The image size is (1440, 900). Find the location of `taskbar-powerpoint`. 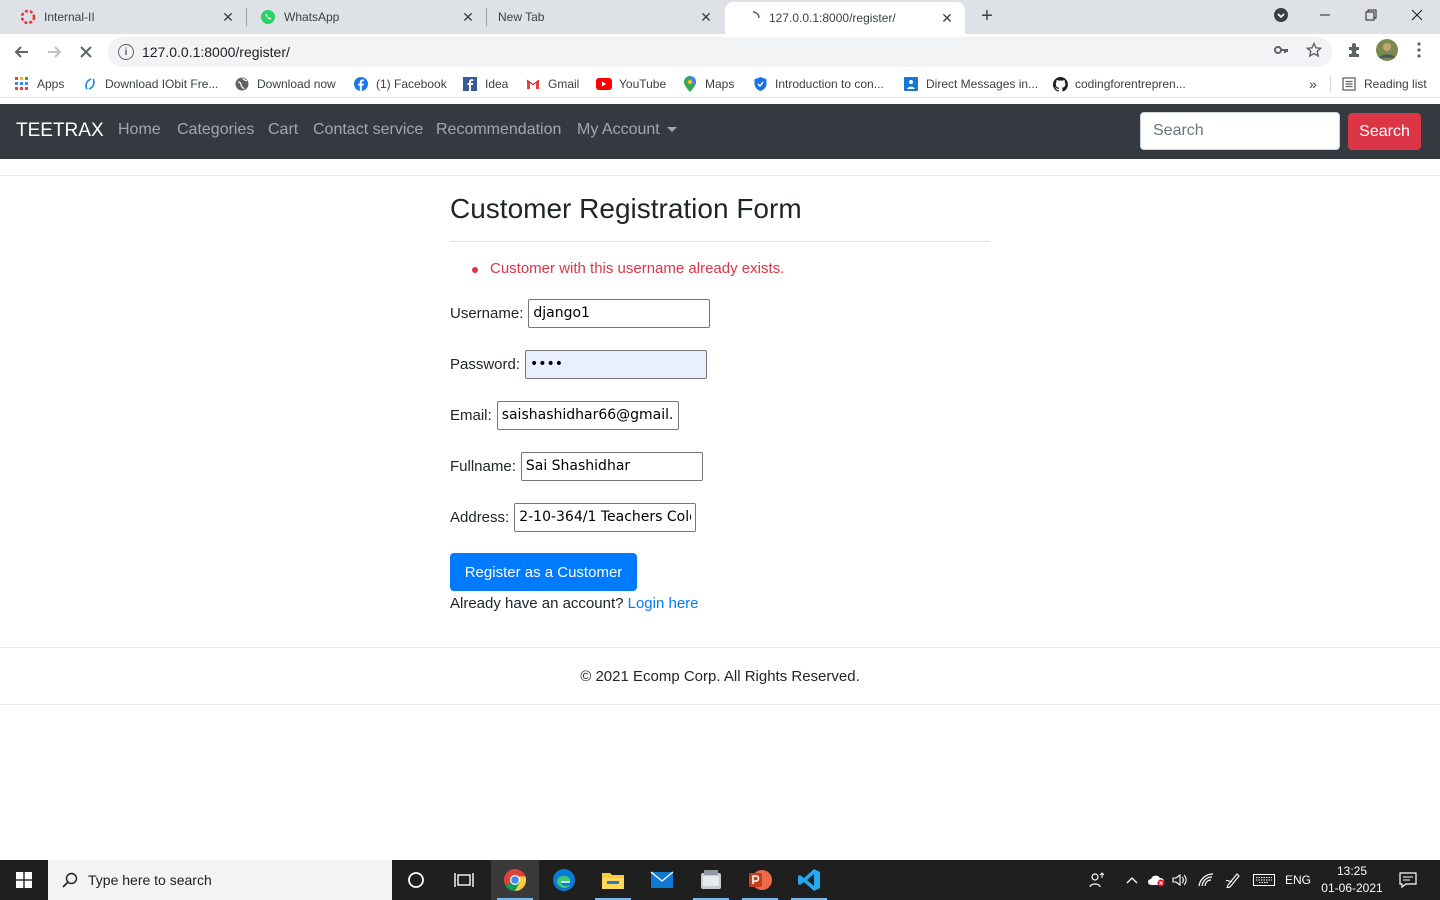

taskbar-powerpoint is located at coordinates (760, 880).